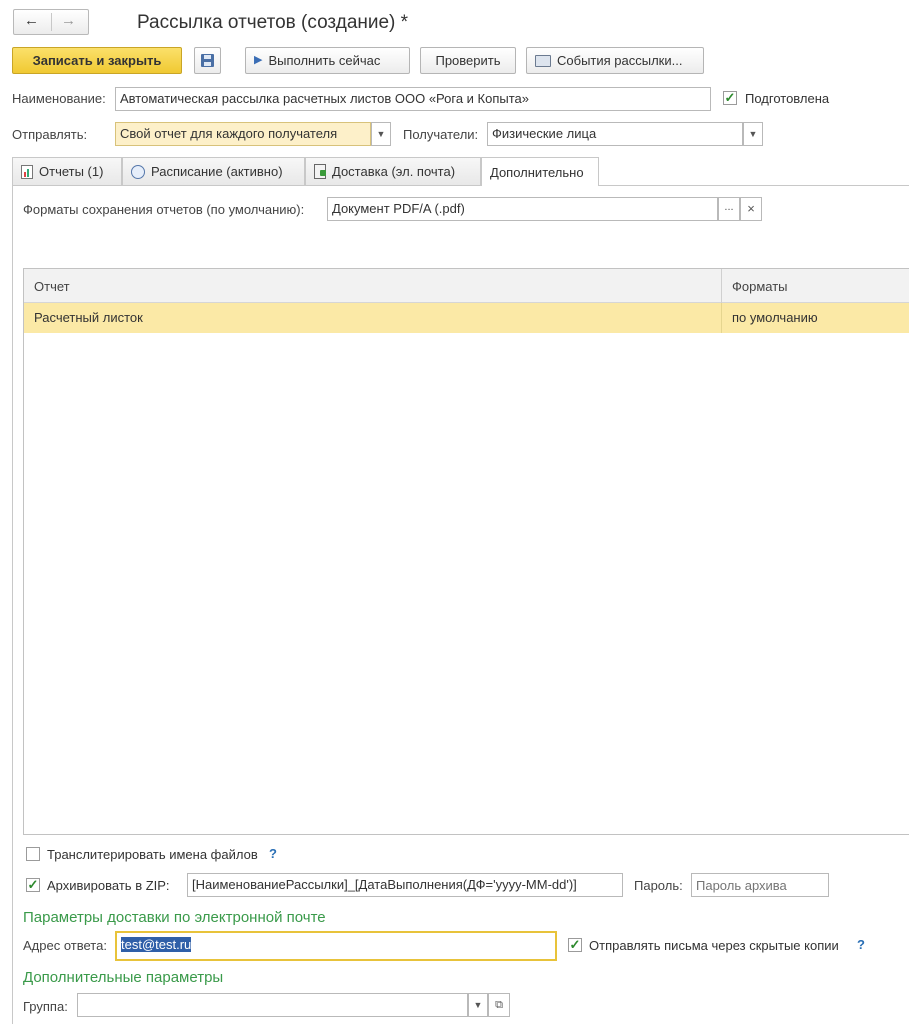 The image size is (909, 1024). I want to click on tab-additional: Дополнительно, so click(540, 171).